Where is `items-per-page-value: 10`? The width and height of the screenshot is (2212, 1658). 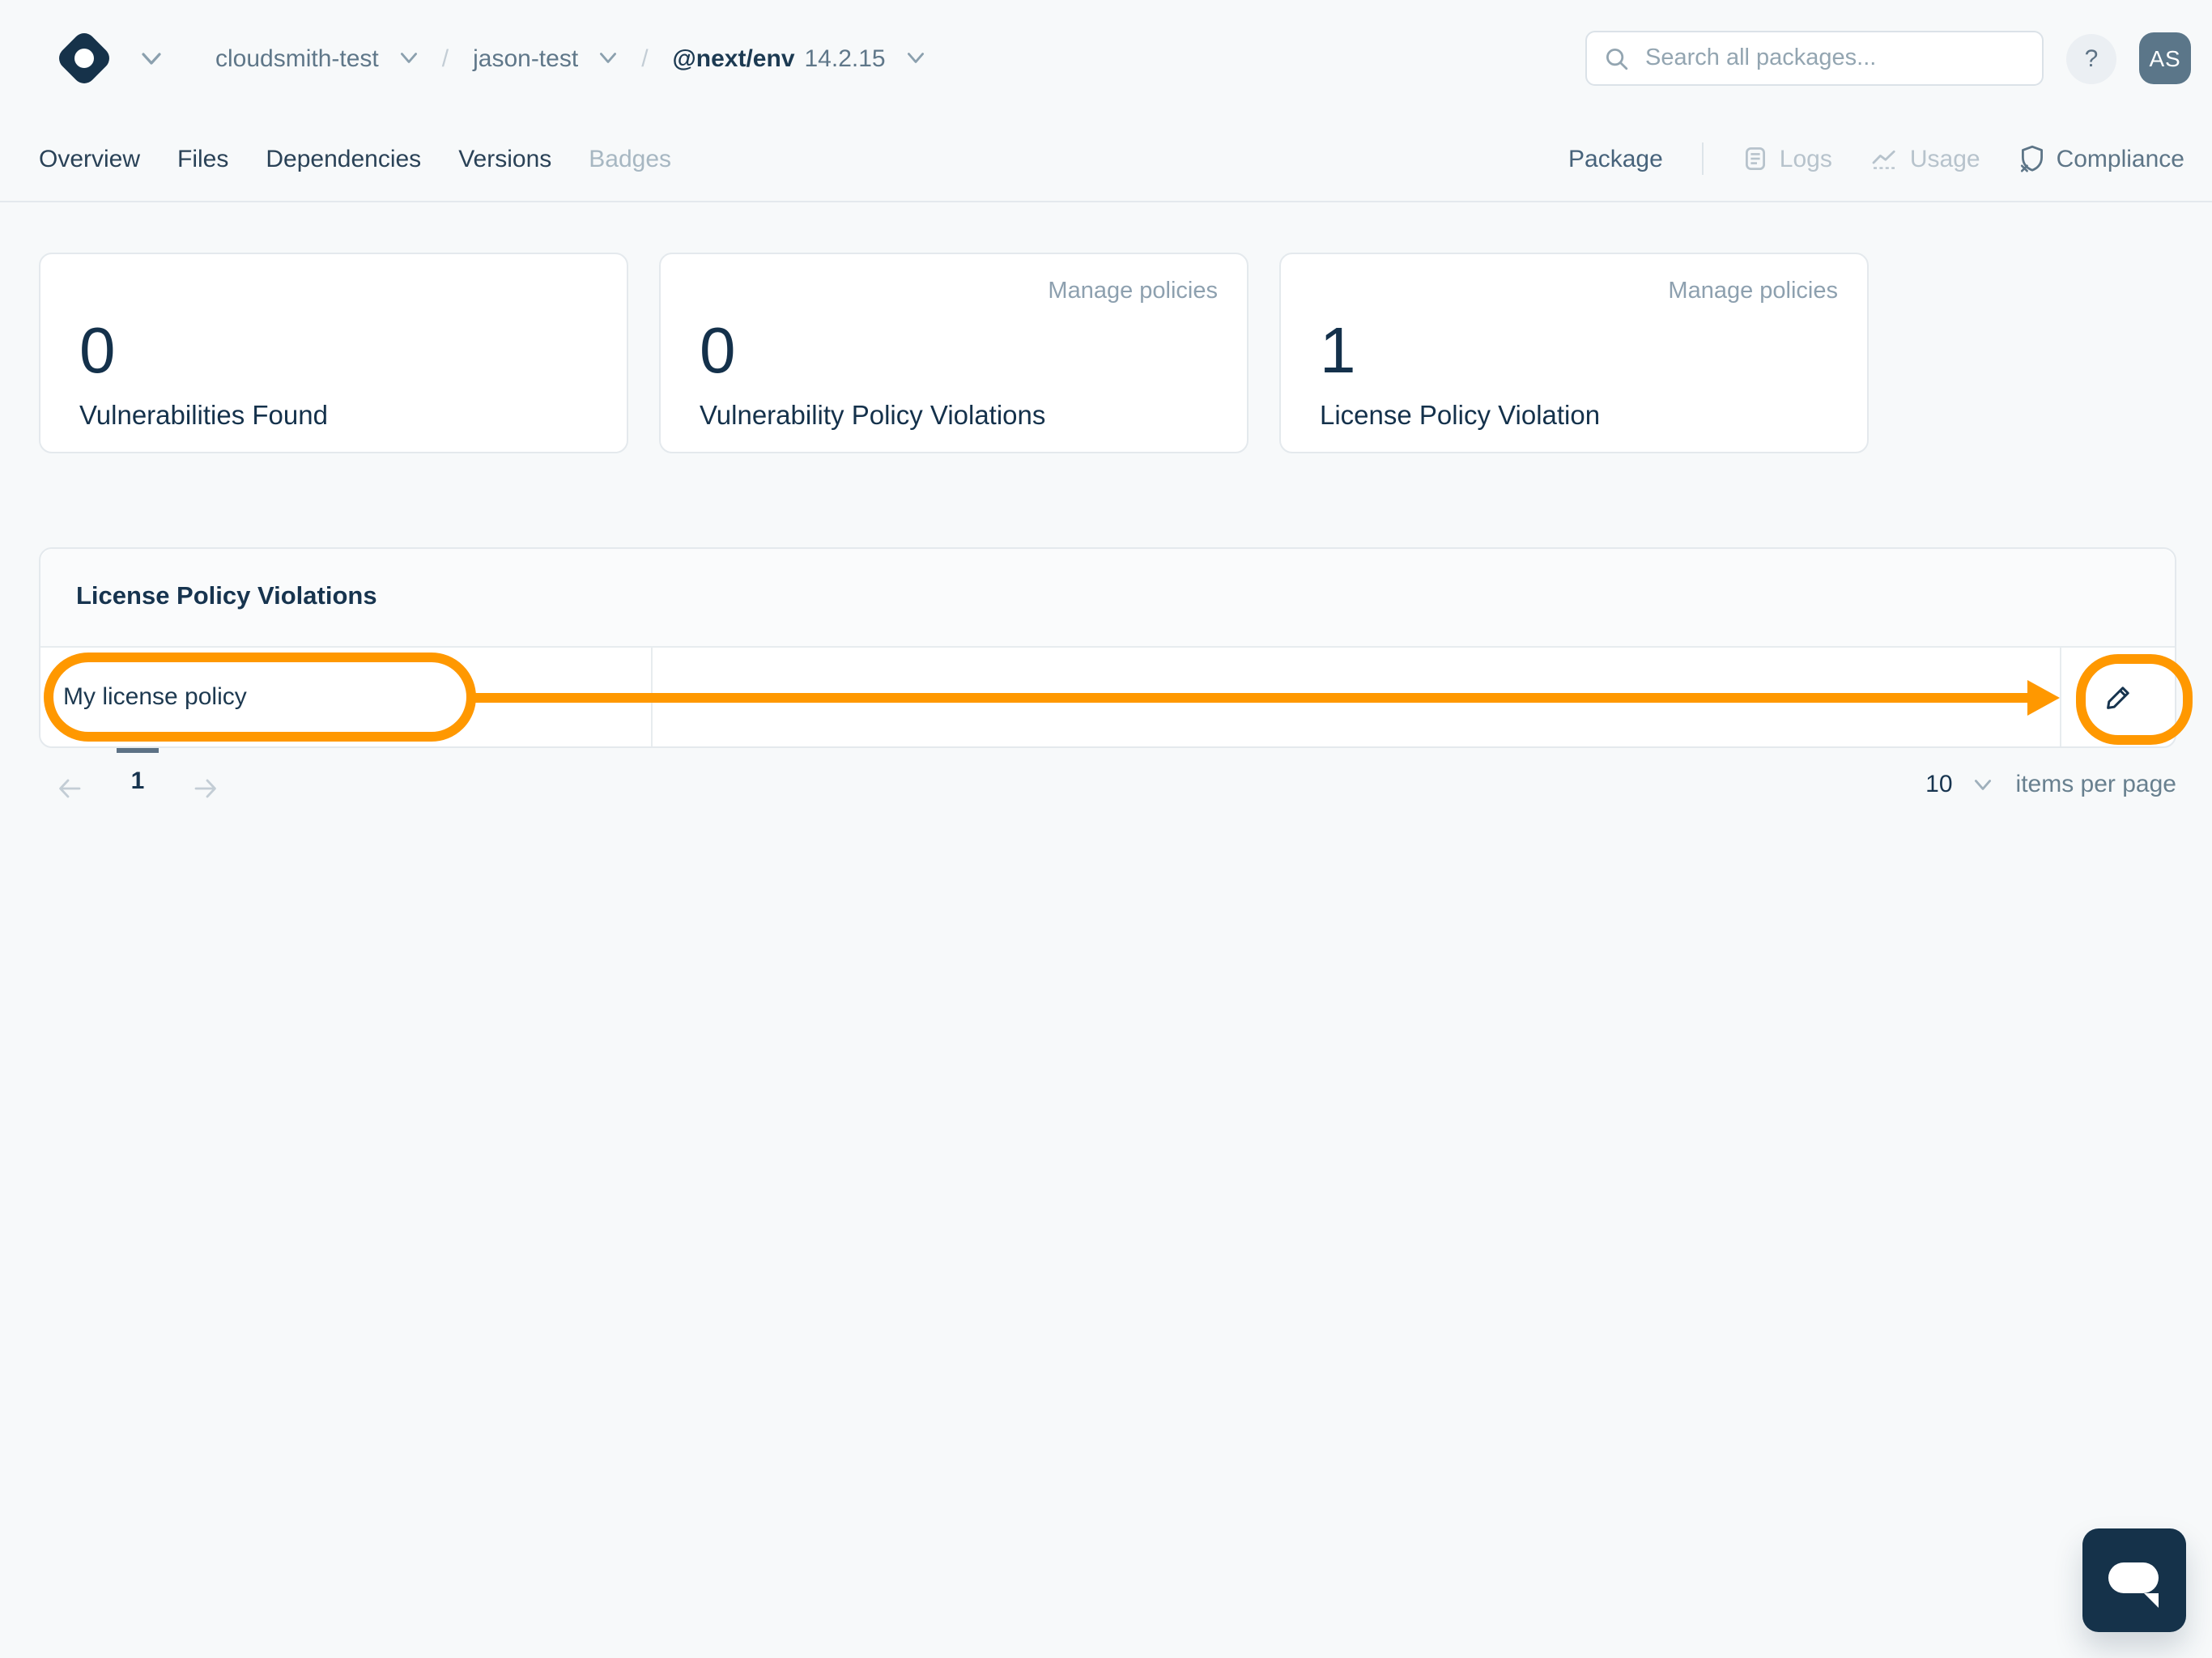
items-per-page-value: 10 is located at coordinates (1939, 784).